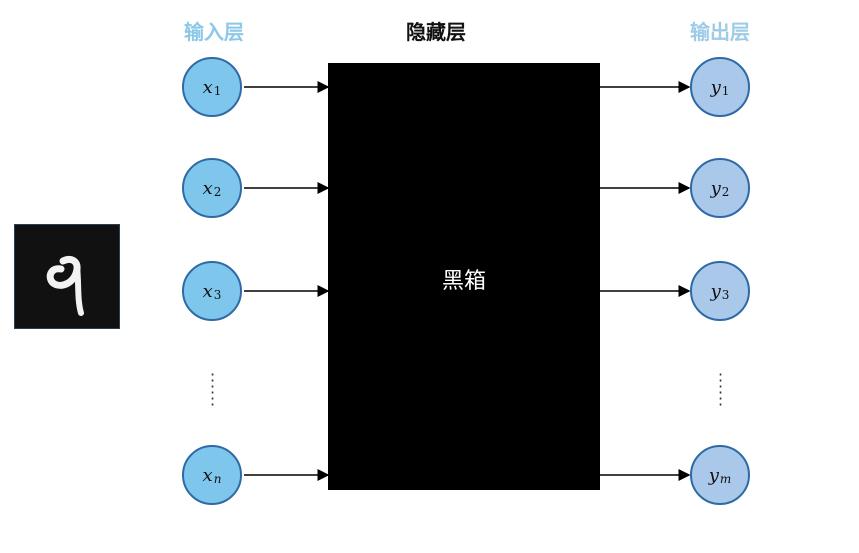 The height and width of the screenshot is (553, 859). I want to click on output-node-m: ym, so click(720, 475).